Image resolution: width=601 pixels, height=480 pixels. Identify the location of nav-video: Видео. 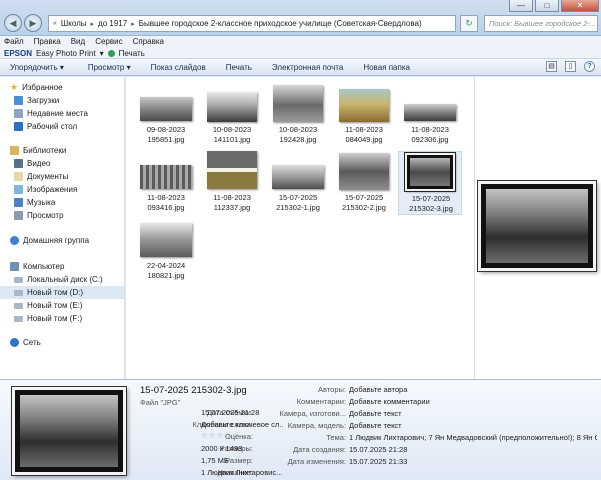
(62, 163).